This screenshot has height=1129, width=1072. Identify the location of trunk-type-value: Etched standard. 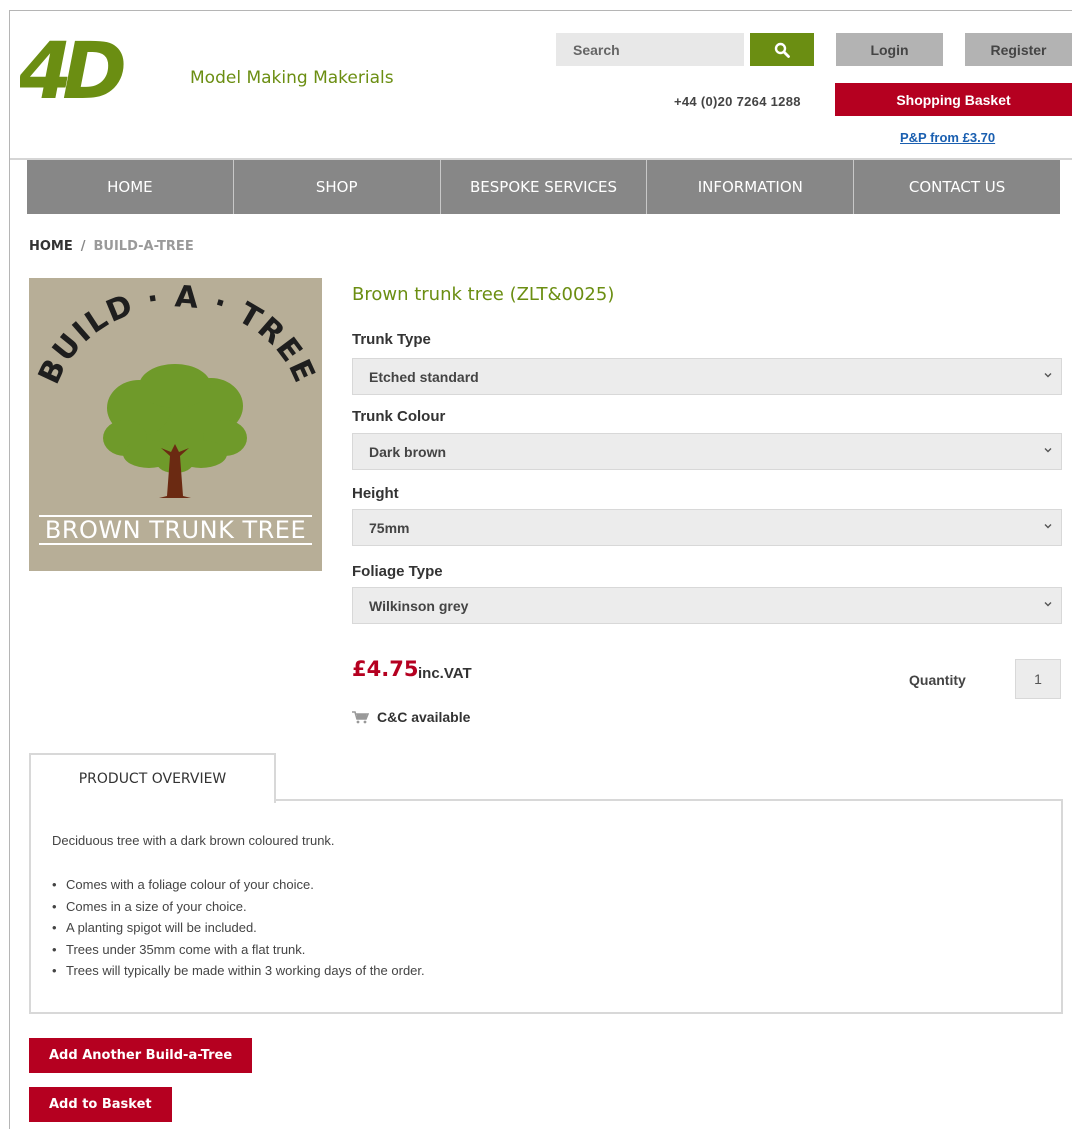
(424, 376).